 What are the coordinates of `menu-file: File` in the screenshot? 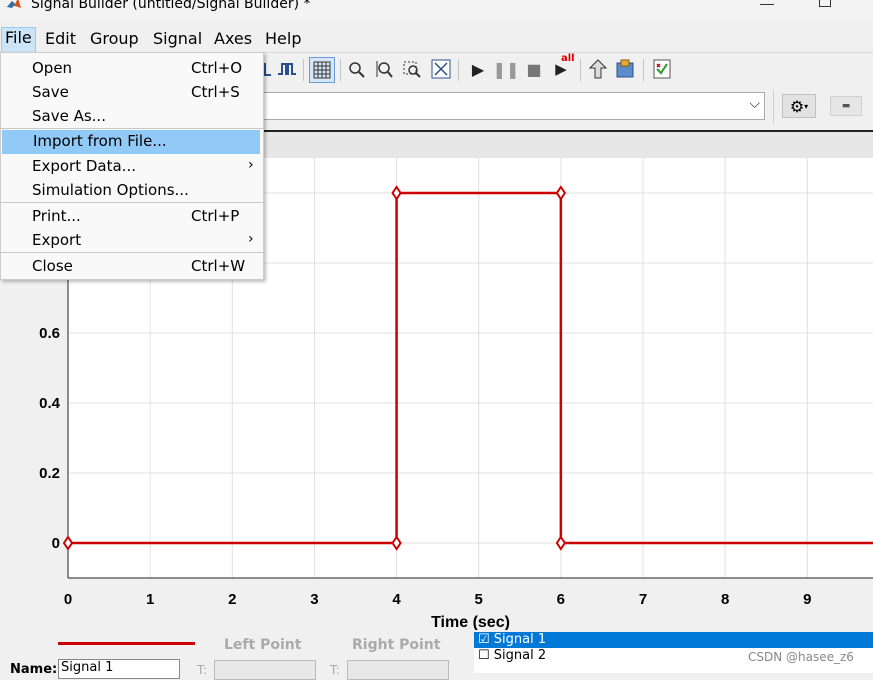 It's located at (18, 40).